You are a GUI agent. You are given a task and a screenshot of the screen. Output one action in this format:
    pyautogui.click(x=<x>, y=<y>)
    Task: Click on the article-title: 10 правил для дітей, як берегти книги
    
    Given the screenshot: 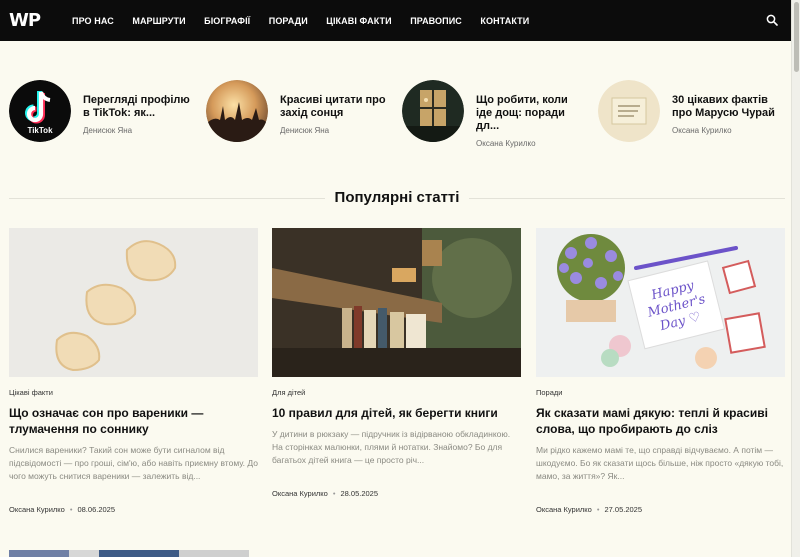 What is the action you would take?
    pyautogui.click(x=396, y=413)
    